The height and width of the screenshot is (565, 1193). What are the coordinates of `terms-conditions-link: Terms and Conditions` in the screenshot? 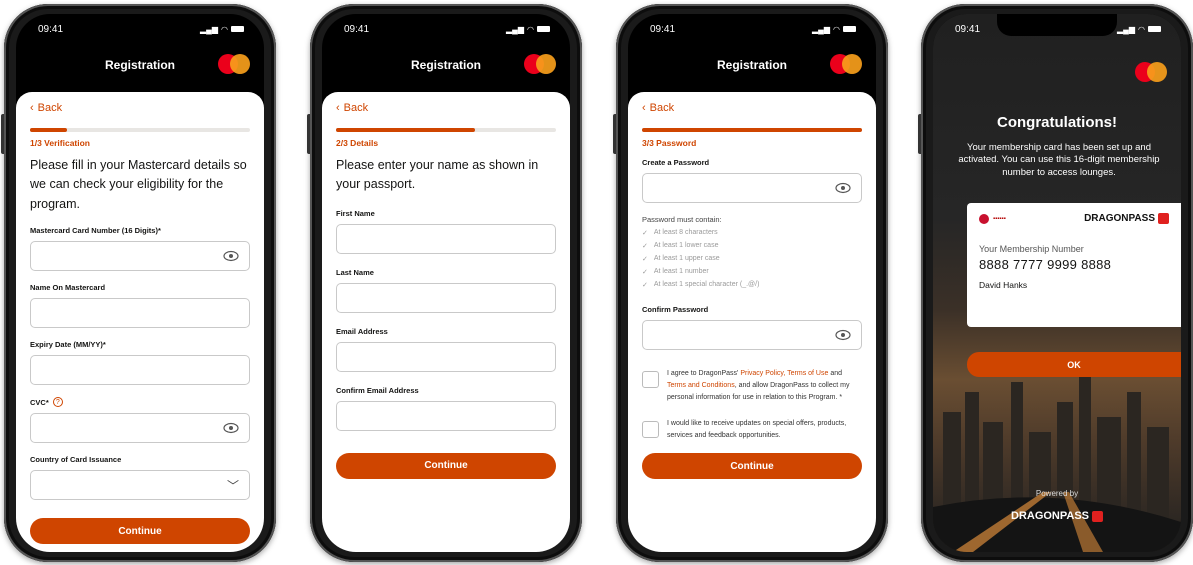 It's located at (701, 385).